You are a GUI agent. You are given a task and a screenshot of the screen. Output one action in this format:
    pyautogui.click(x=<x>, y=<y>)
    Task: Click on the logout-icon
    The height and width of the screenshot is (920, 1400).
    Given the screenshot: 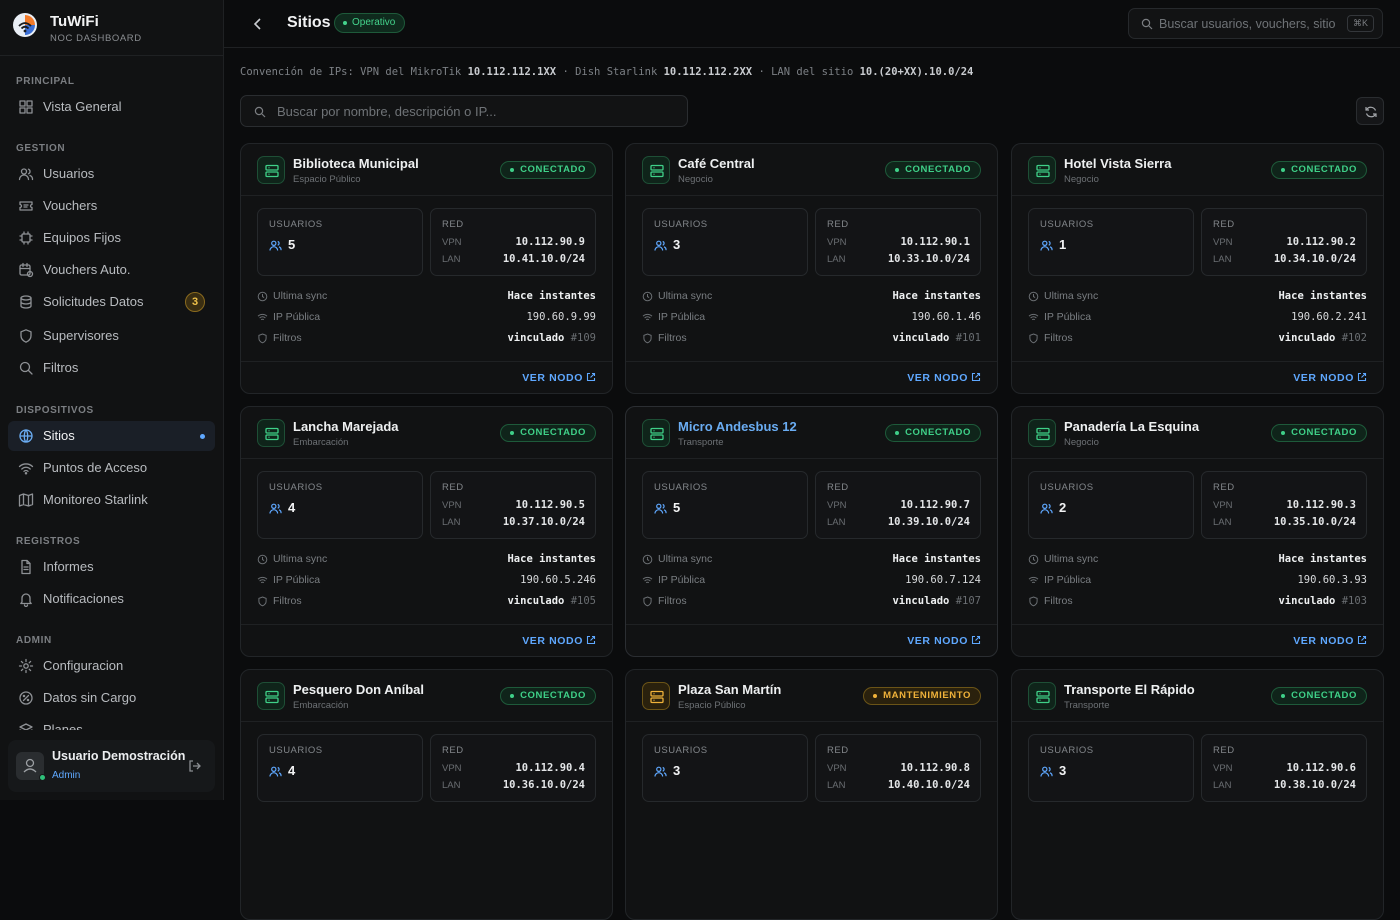 What is the action you would take?
    pyautogui.click(x=195, y=766)
    